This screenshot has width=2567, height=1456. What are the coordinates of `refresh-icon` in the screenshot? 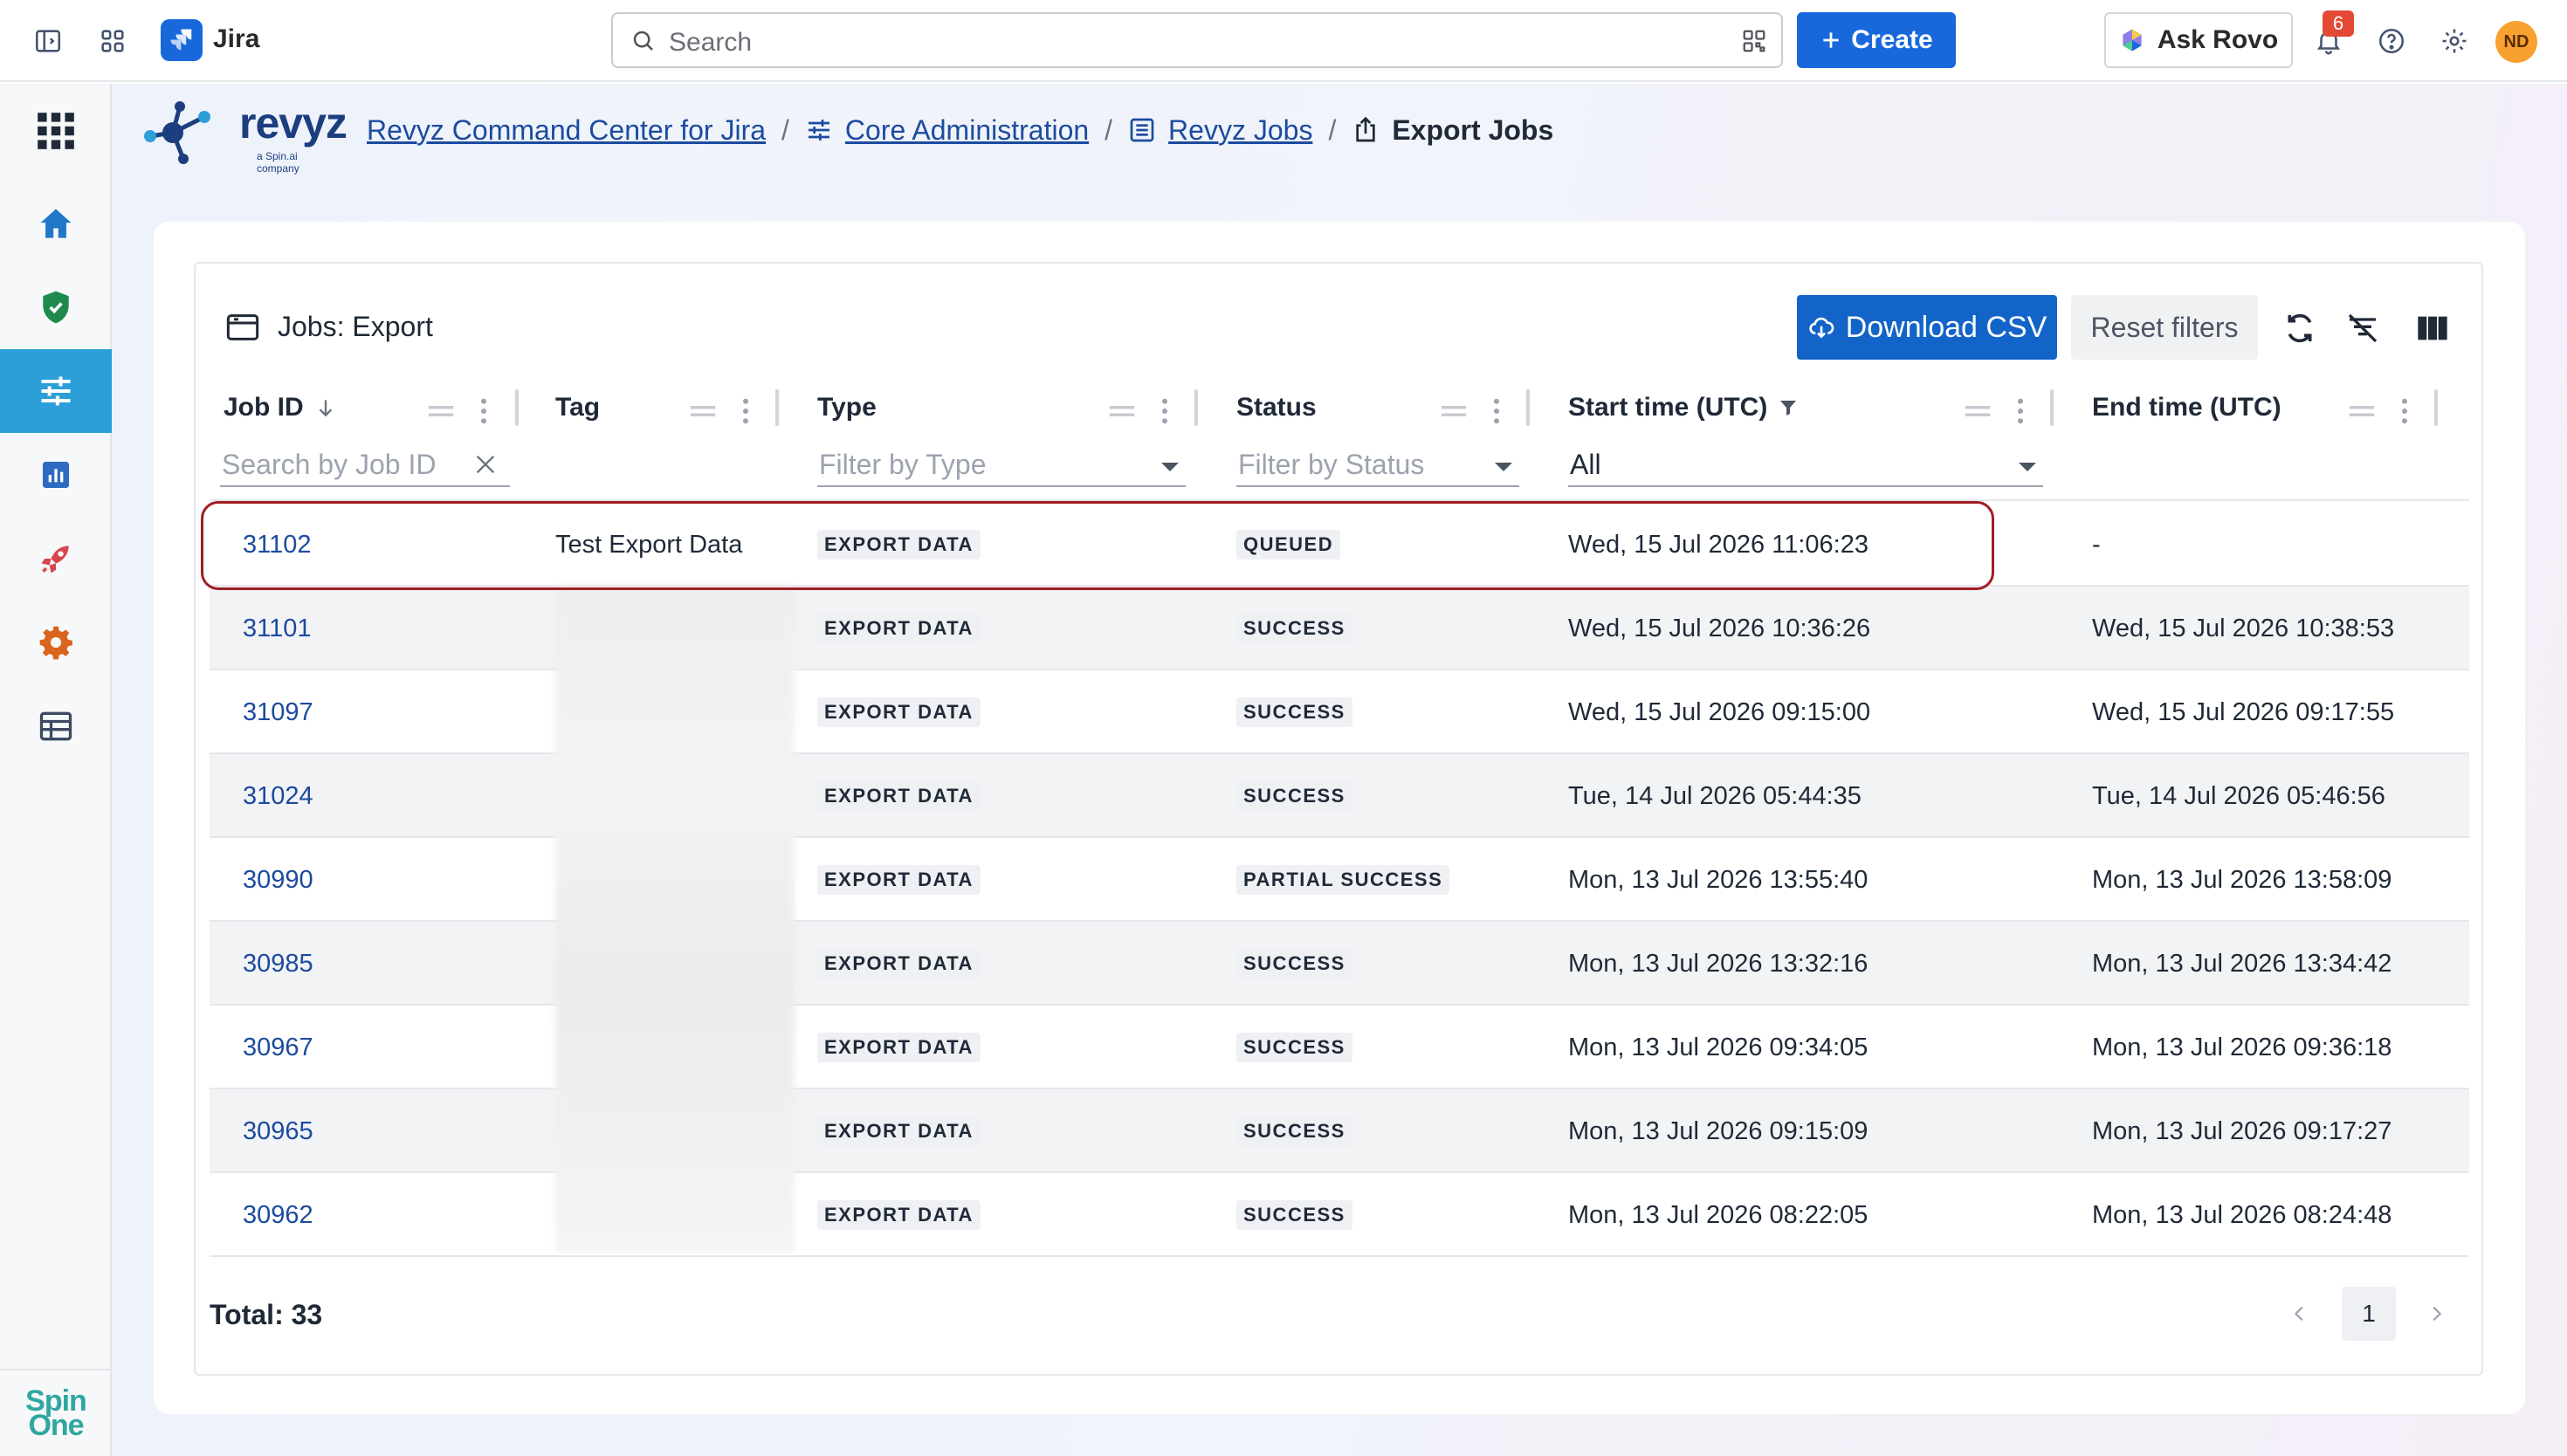 It's located at (2300, 328).